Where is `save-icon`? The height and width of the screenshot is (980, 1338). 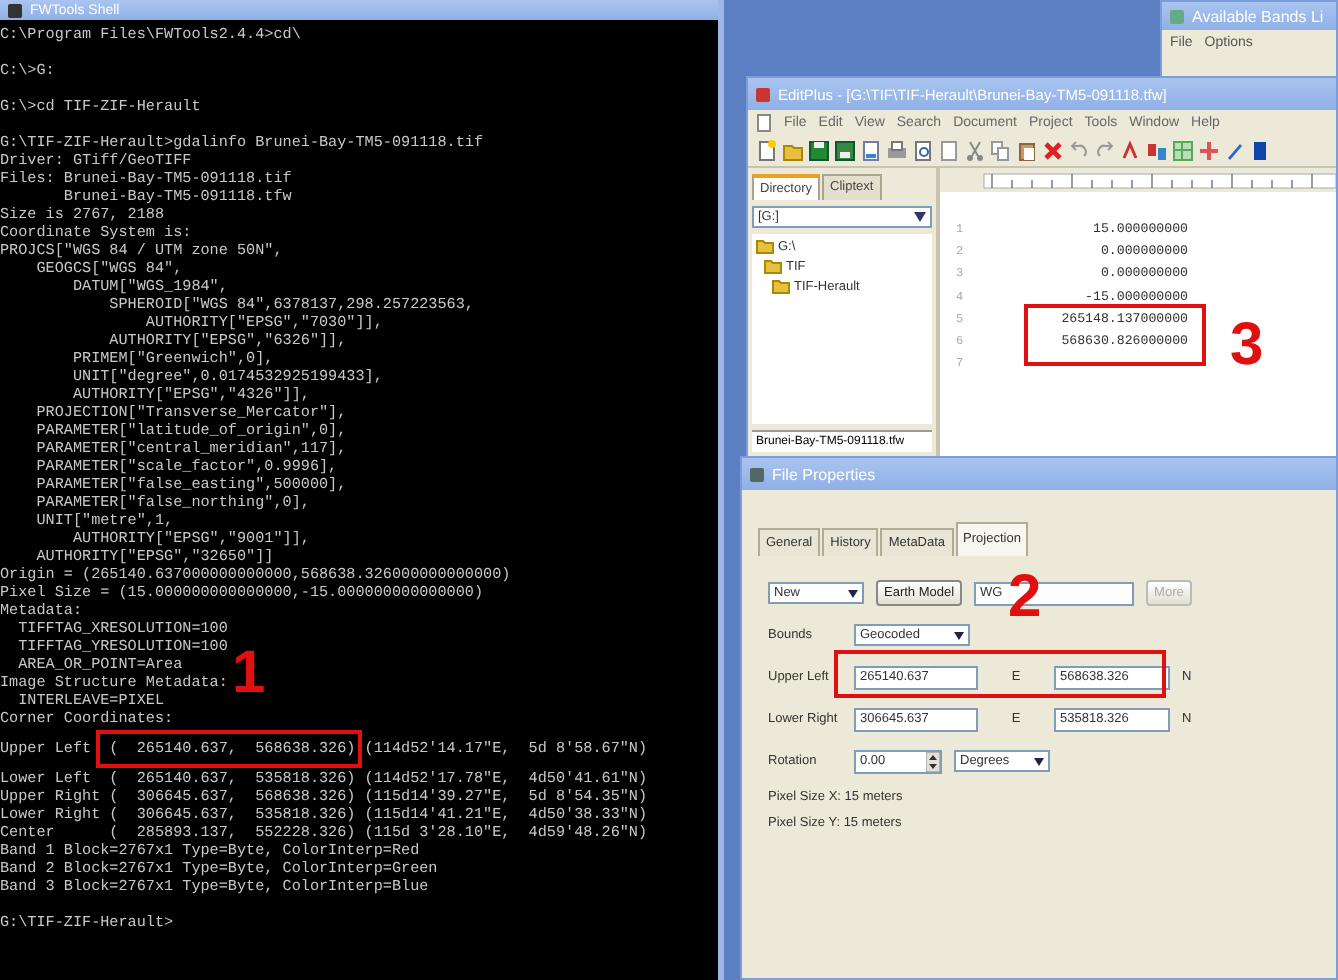
save-icon is located at coordinates (819, 151).